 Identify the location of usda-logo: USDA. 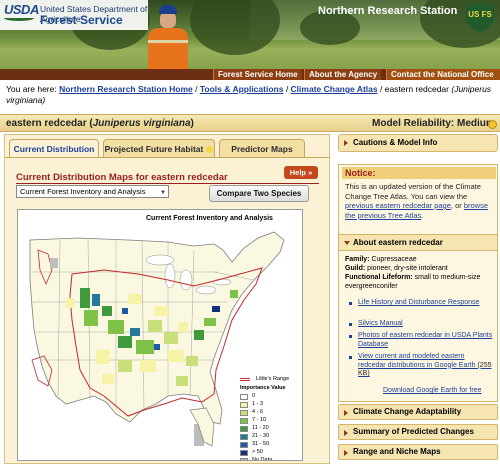
(21, 13).